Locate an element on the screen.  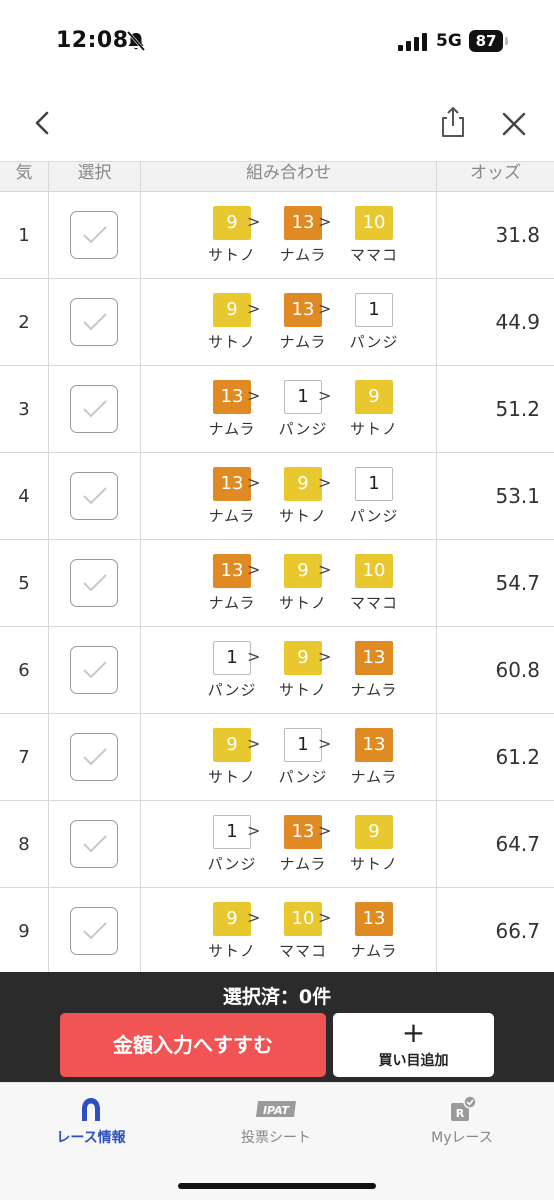
horse-number-badge: 10 is located at coordinates (374, 223).